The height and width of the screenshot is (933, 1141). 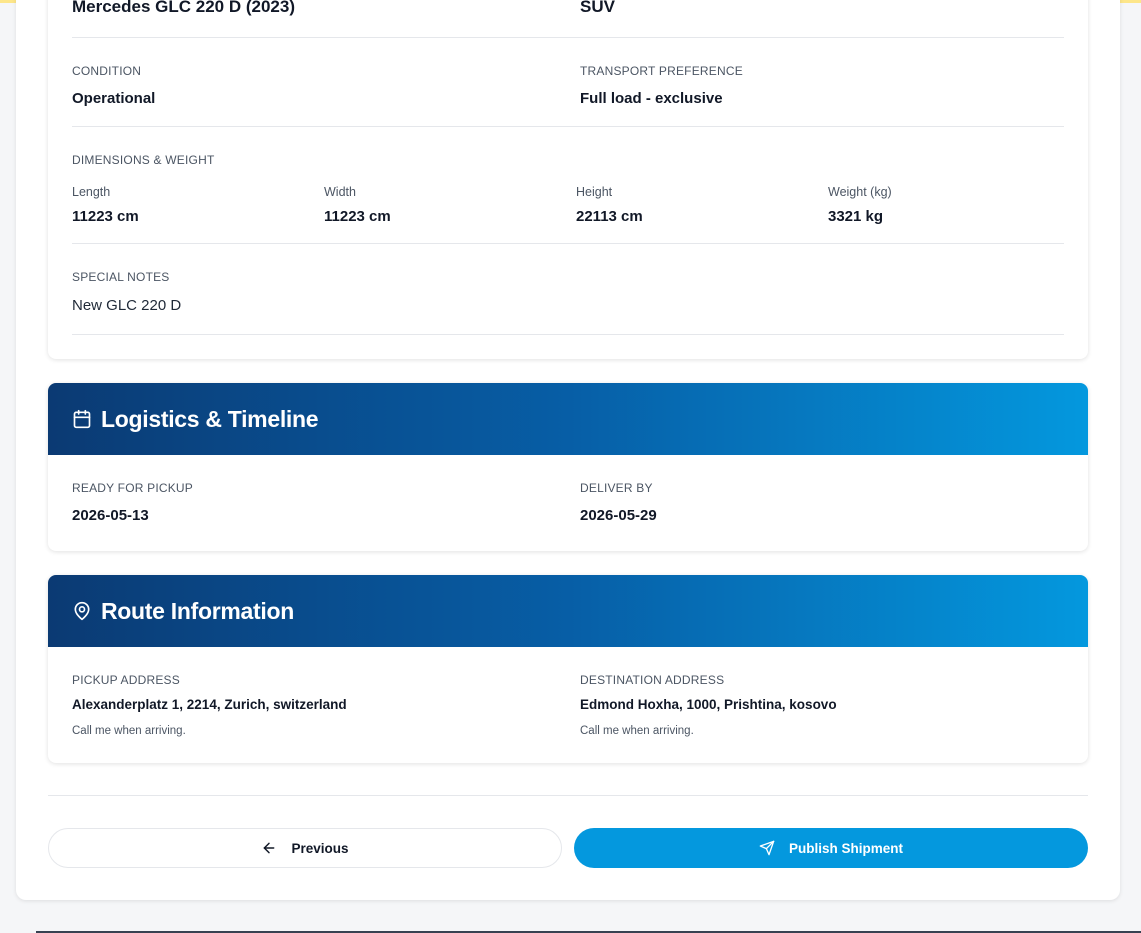 I want to click on transport-preference-label: TRANSPORT PREFERENCE, so click(x=661, y=71).